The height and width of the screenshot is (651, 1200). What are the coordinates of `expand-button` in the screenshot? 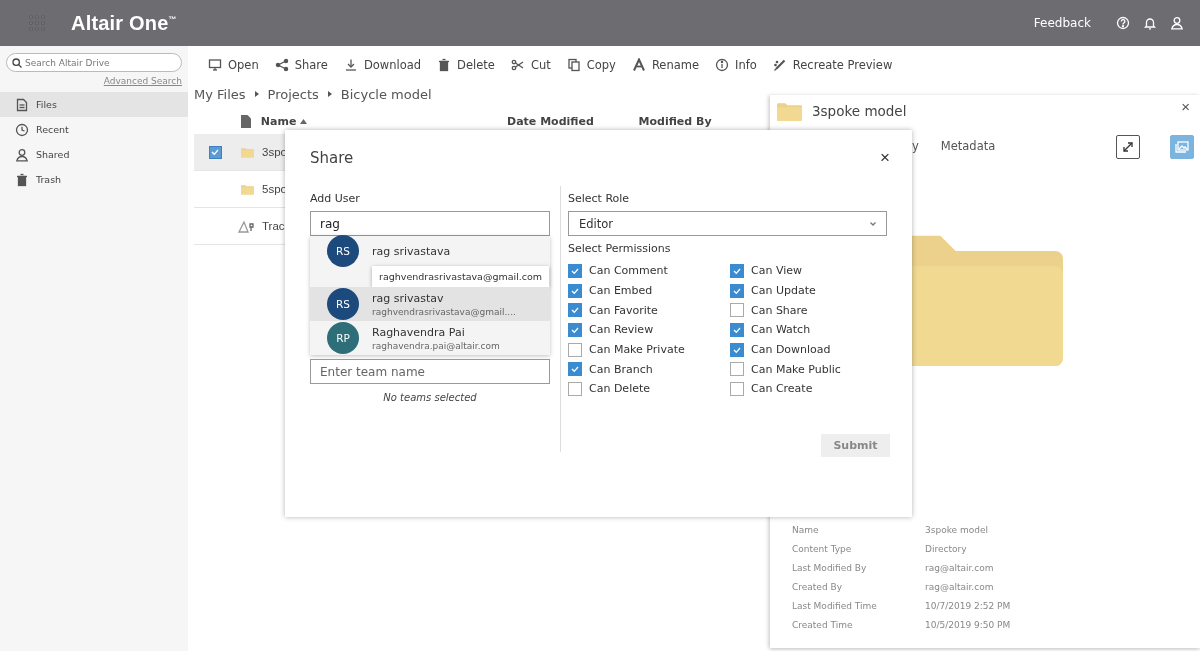 It's located at (1128, 147).